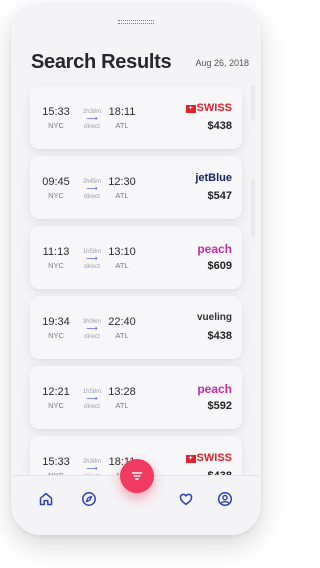 The height and width of the screenshot is (568, 320). I want to click on tab-profile, so click(225, 499).